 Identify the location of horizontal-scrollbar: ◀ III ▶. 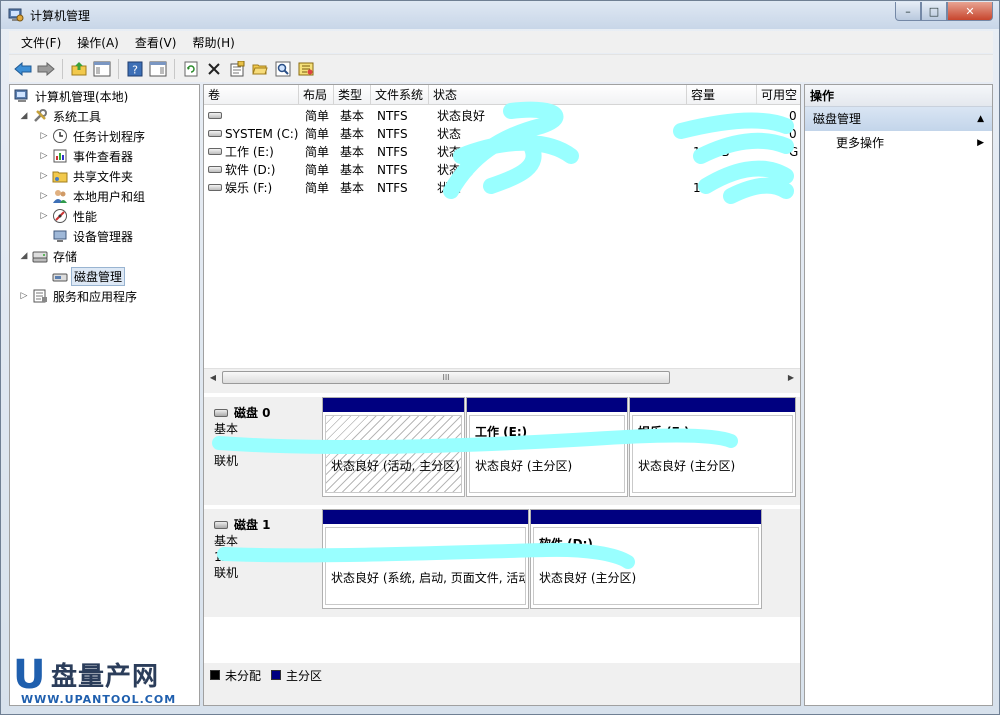
(502, 376).